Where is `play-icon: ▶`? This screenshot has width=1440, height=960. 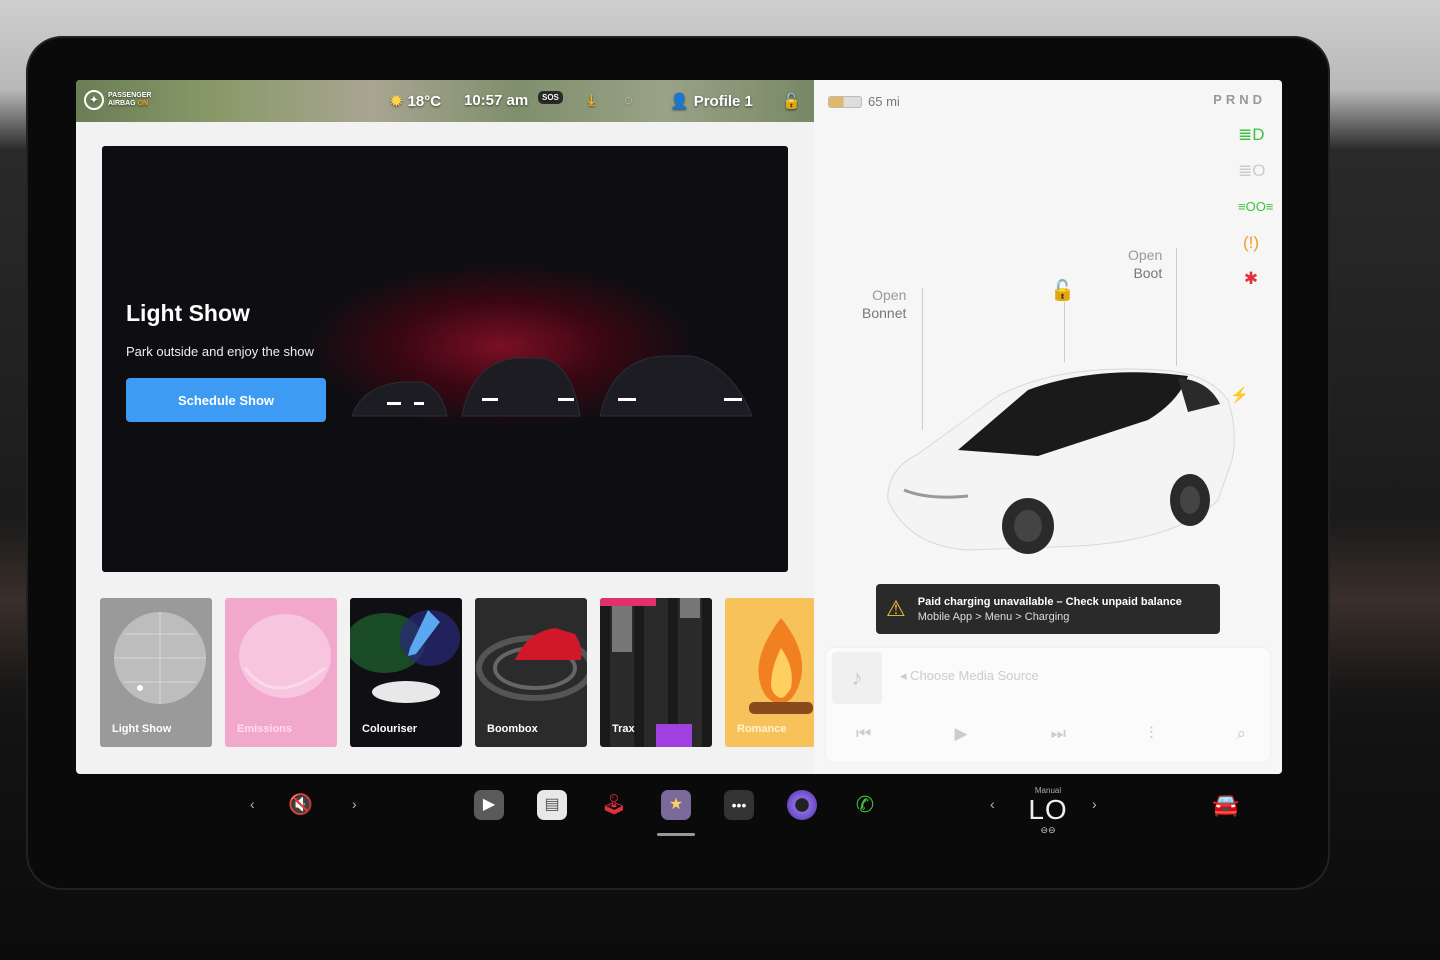 play-icon: ▶ is located at coordinates (960, 734).